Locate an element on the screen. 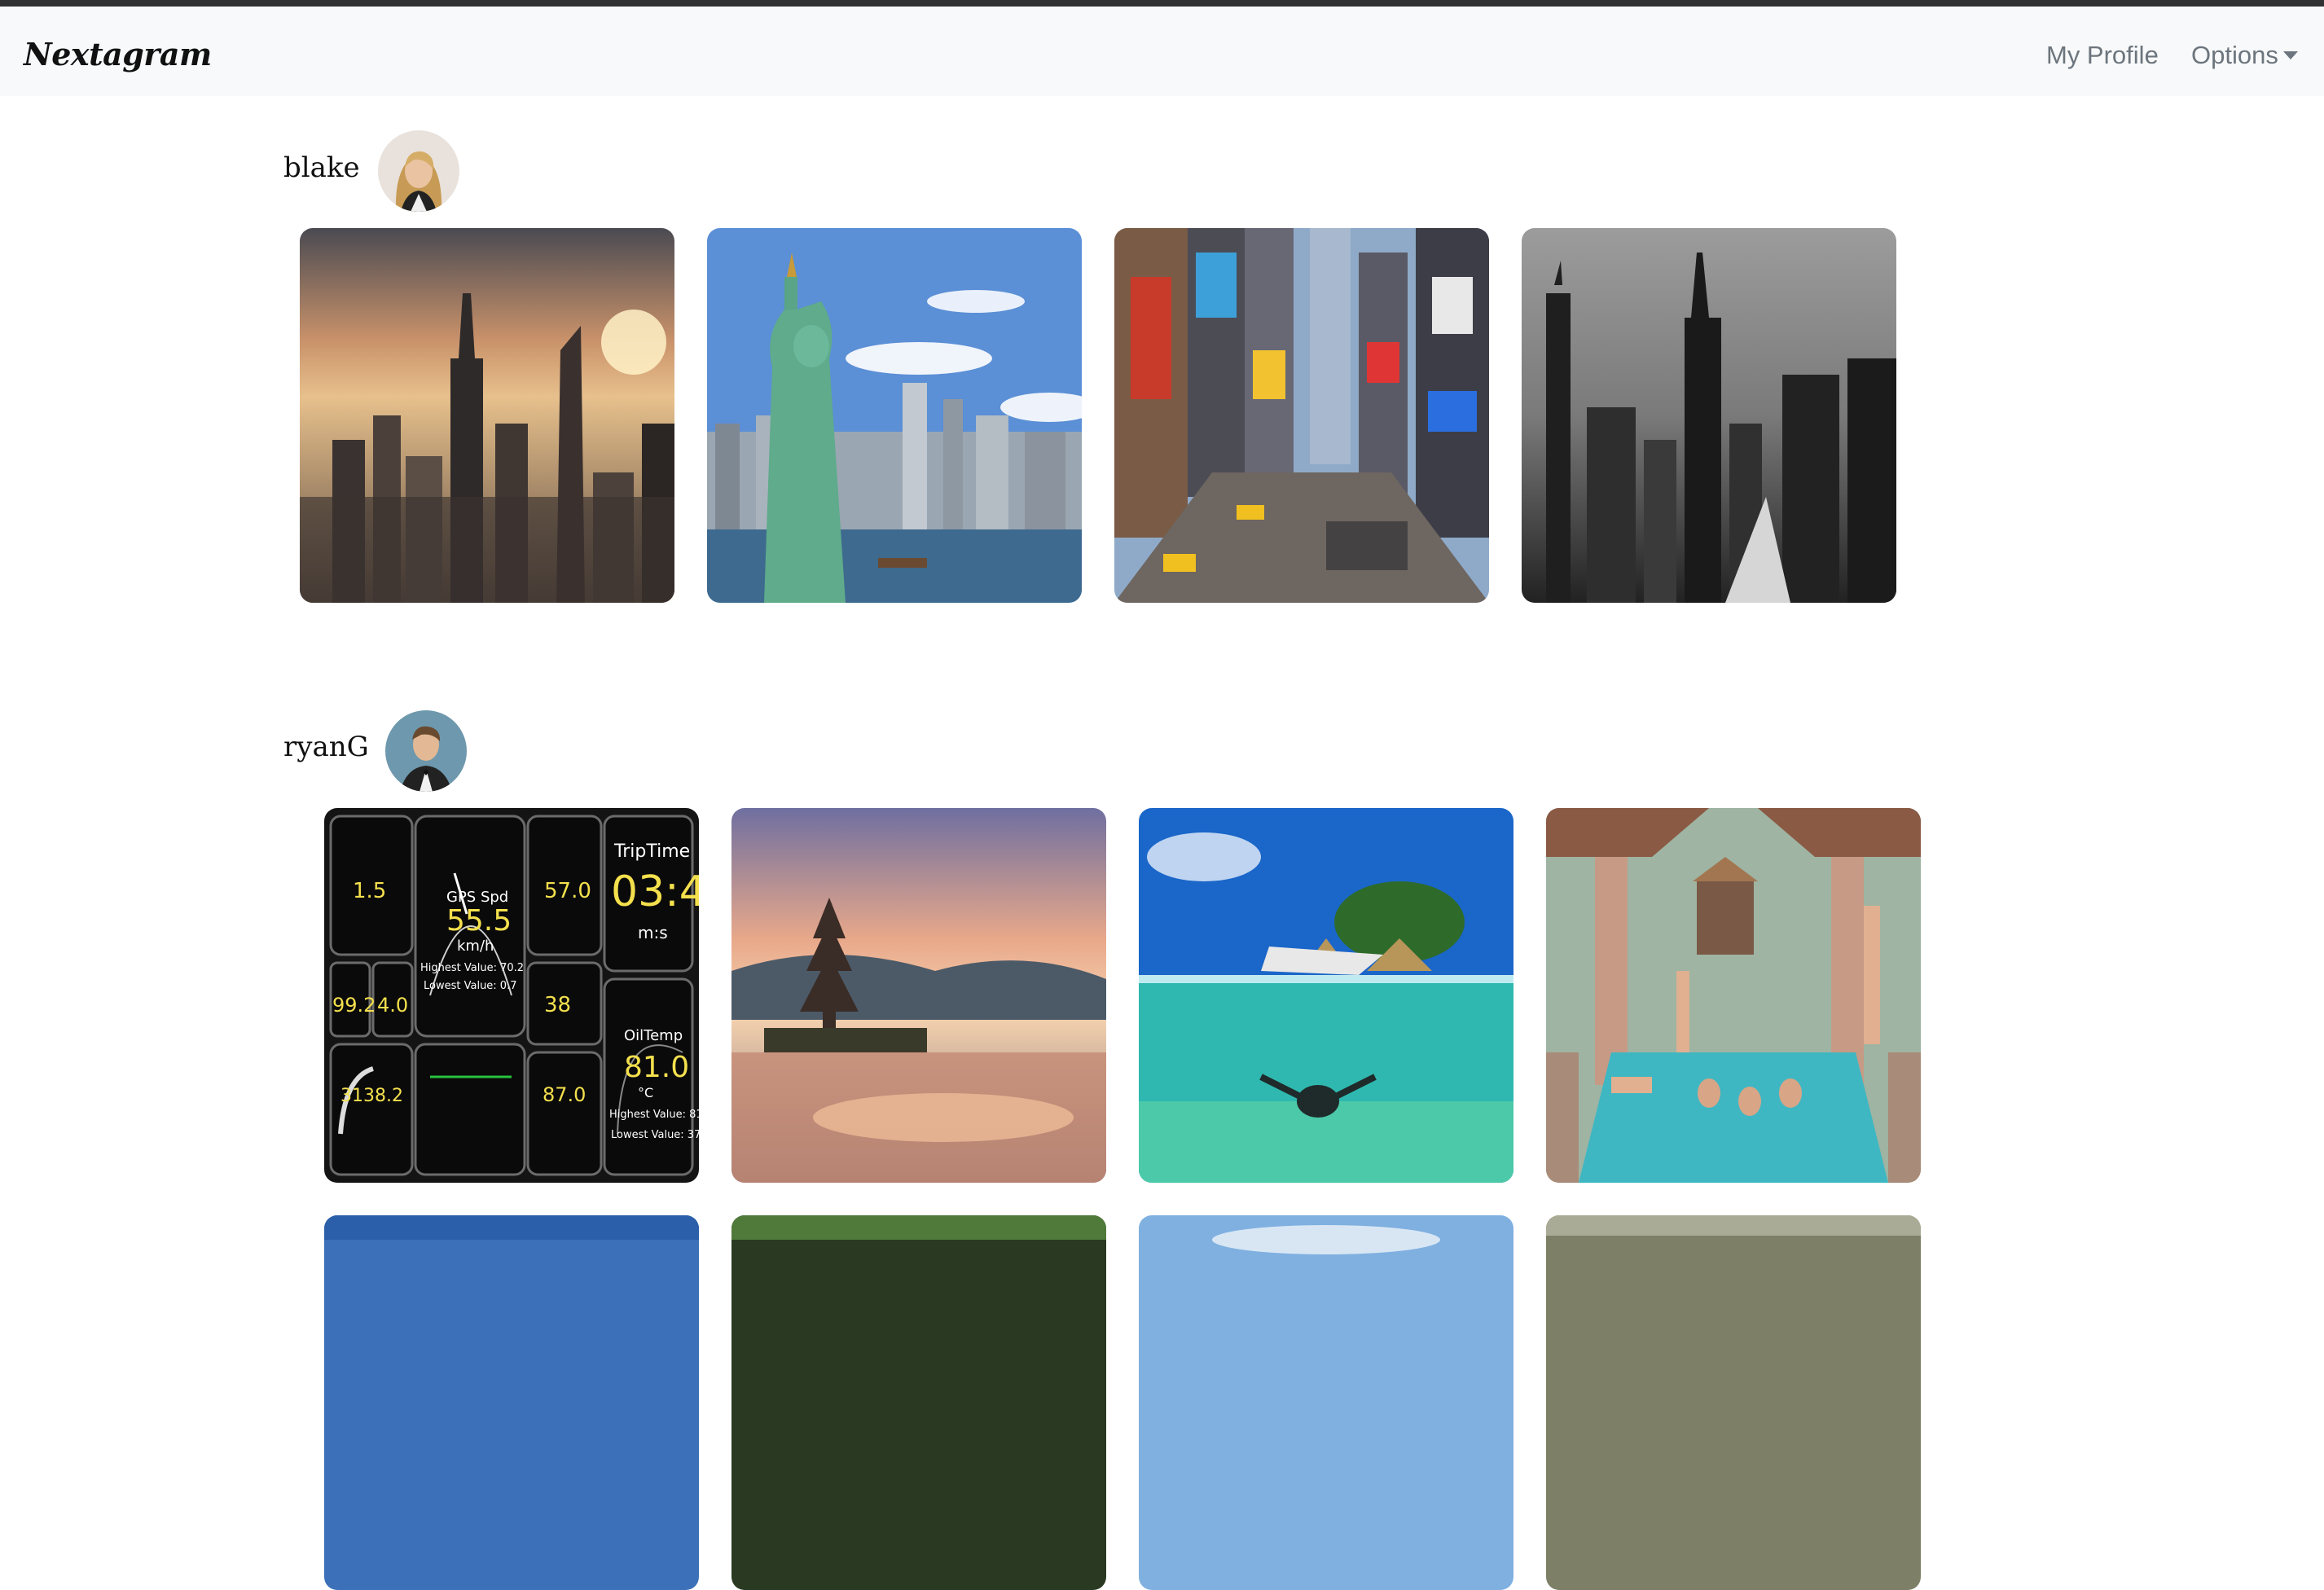 The image size is (2324, 1590). dash-trip-time-value: 03:47 is located at coordinates (655, 891).